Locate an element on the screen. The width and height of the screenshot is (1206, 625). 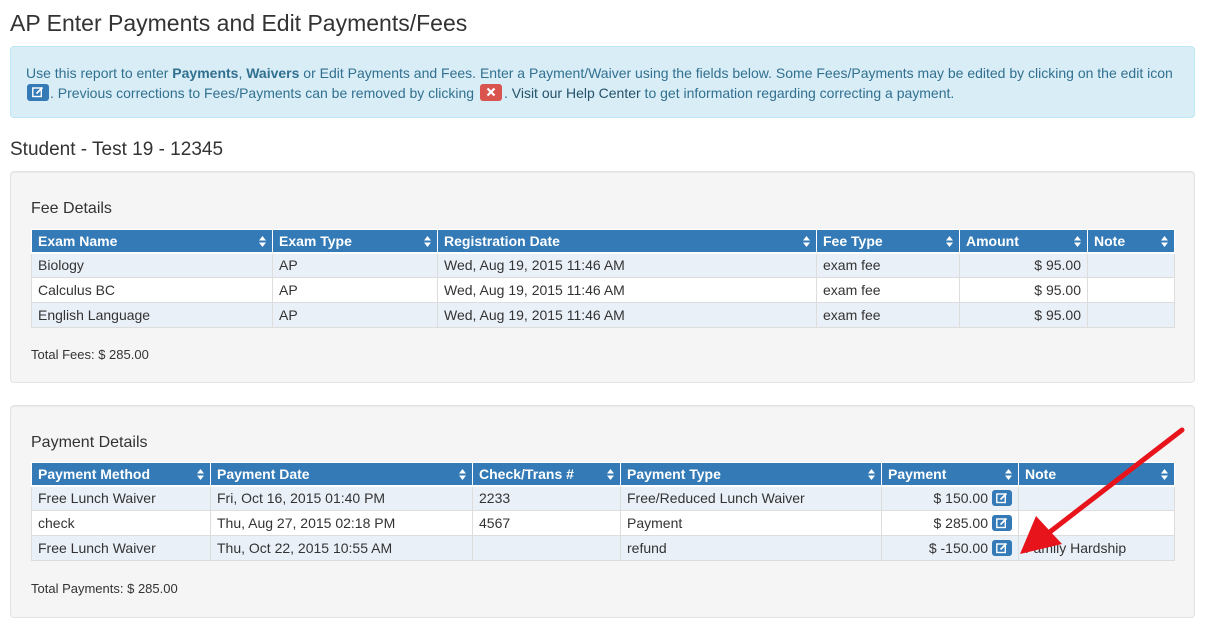
cell-check-trans: 4567 is located at coordinates (546, 523).